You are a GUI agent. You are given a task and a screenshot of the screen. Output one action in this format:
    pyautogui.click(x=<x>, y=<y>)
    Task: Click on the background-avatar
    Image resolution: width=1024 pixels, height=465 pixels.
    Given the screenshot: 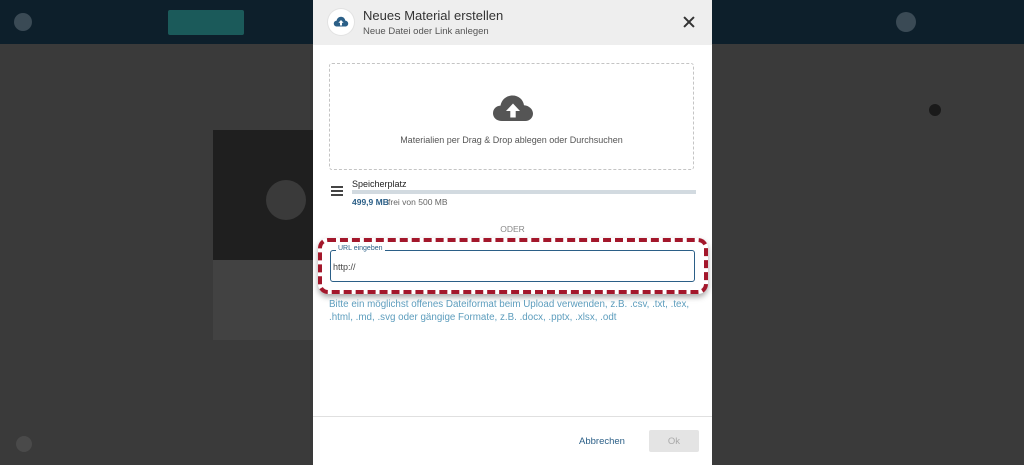 What is the action you would take?
    pyautogui.click(x=906, y=22)
    